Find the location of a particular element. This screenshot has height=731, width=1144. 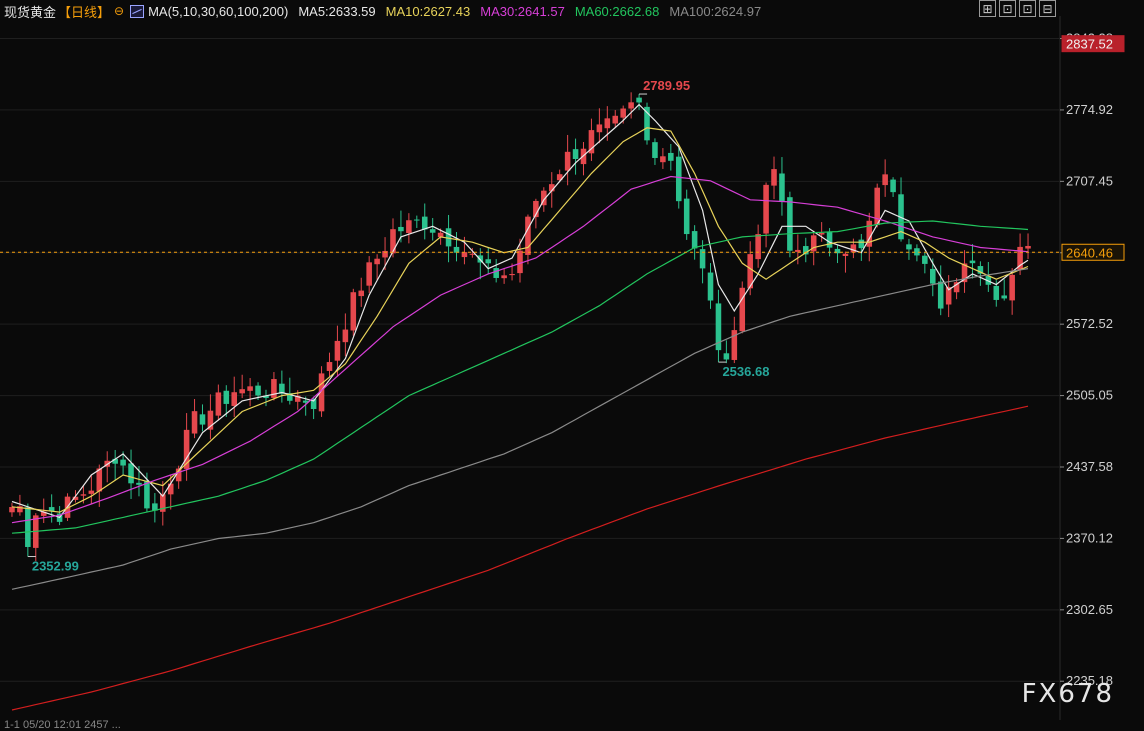

annotation-label: 2536.68 is located at coordinates (745, 371).